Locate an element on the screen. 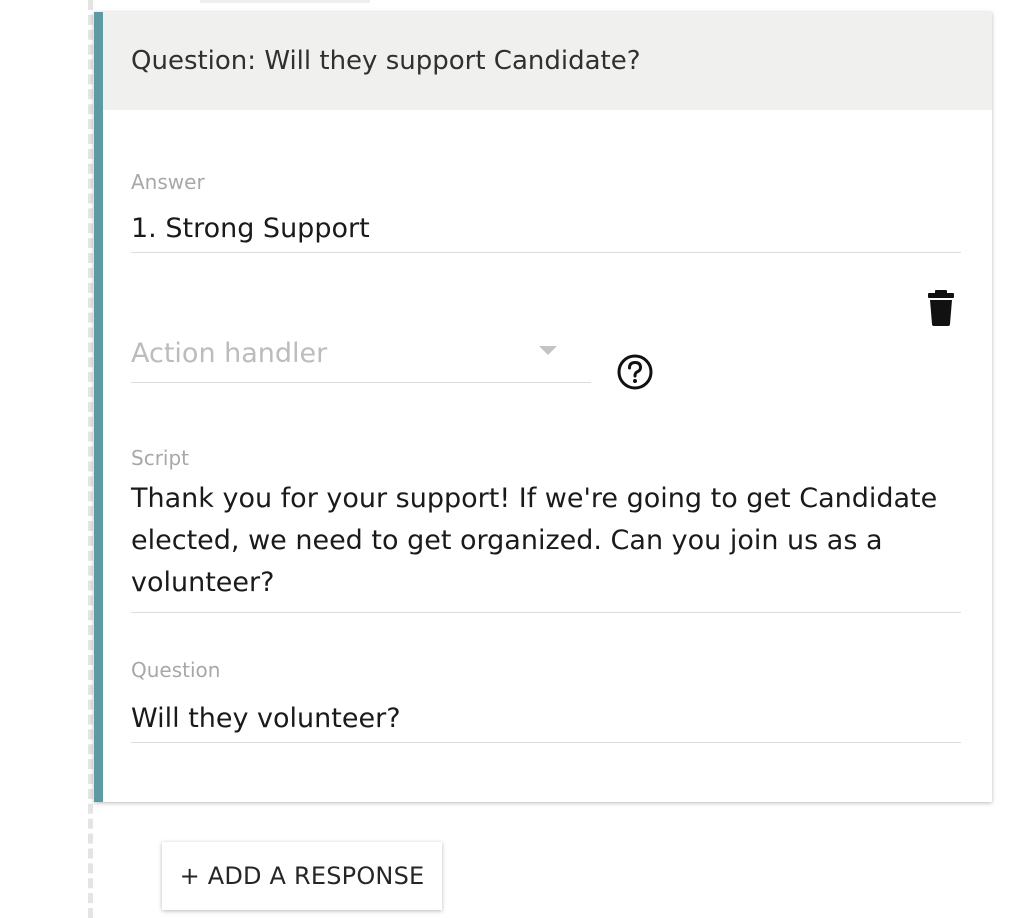  add-response-button: + ADD A RESPONSE is located at coordinates (302, 876).